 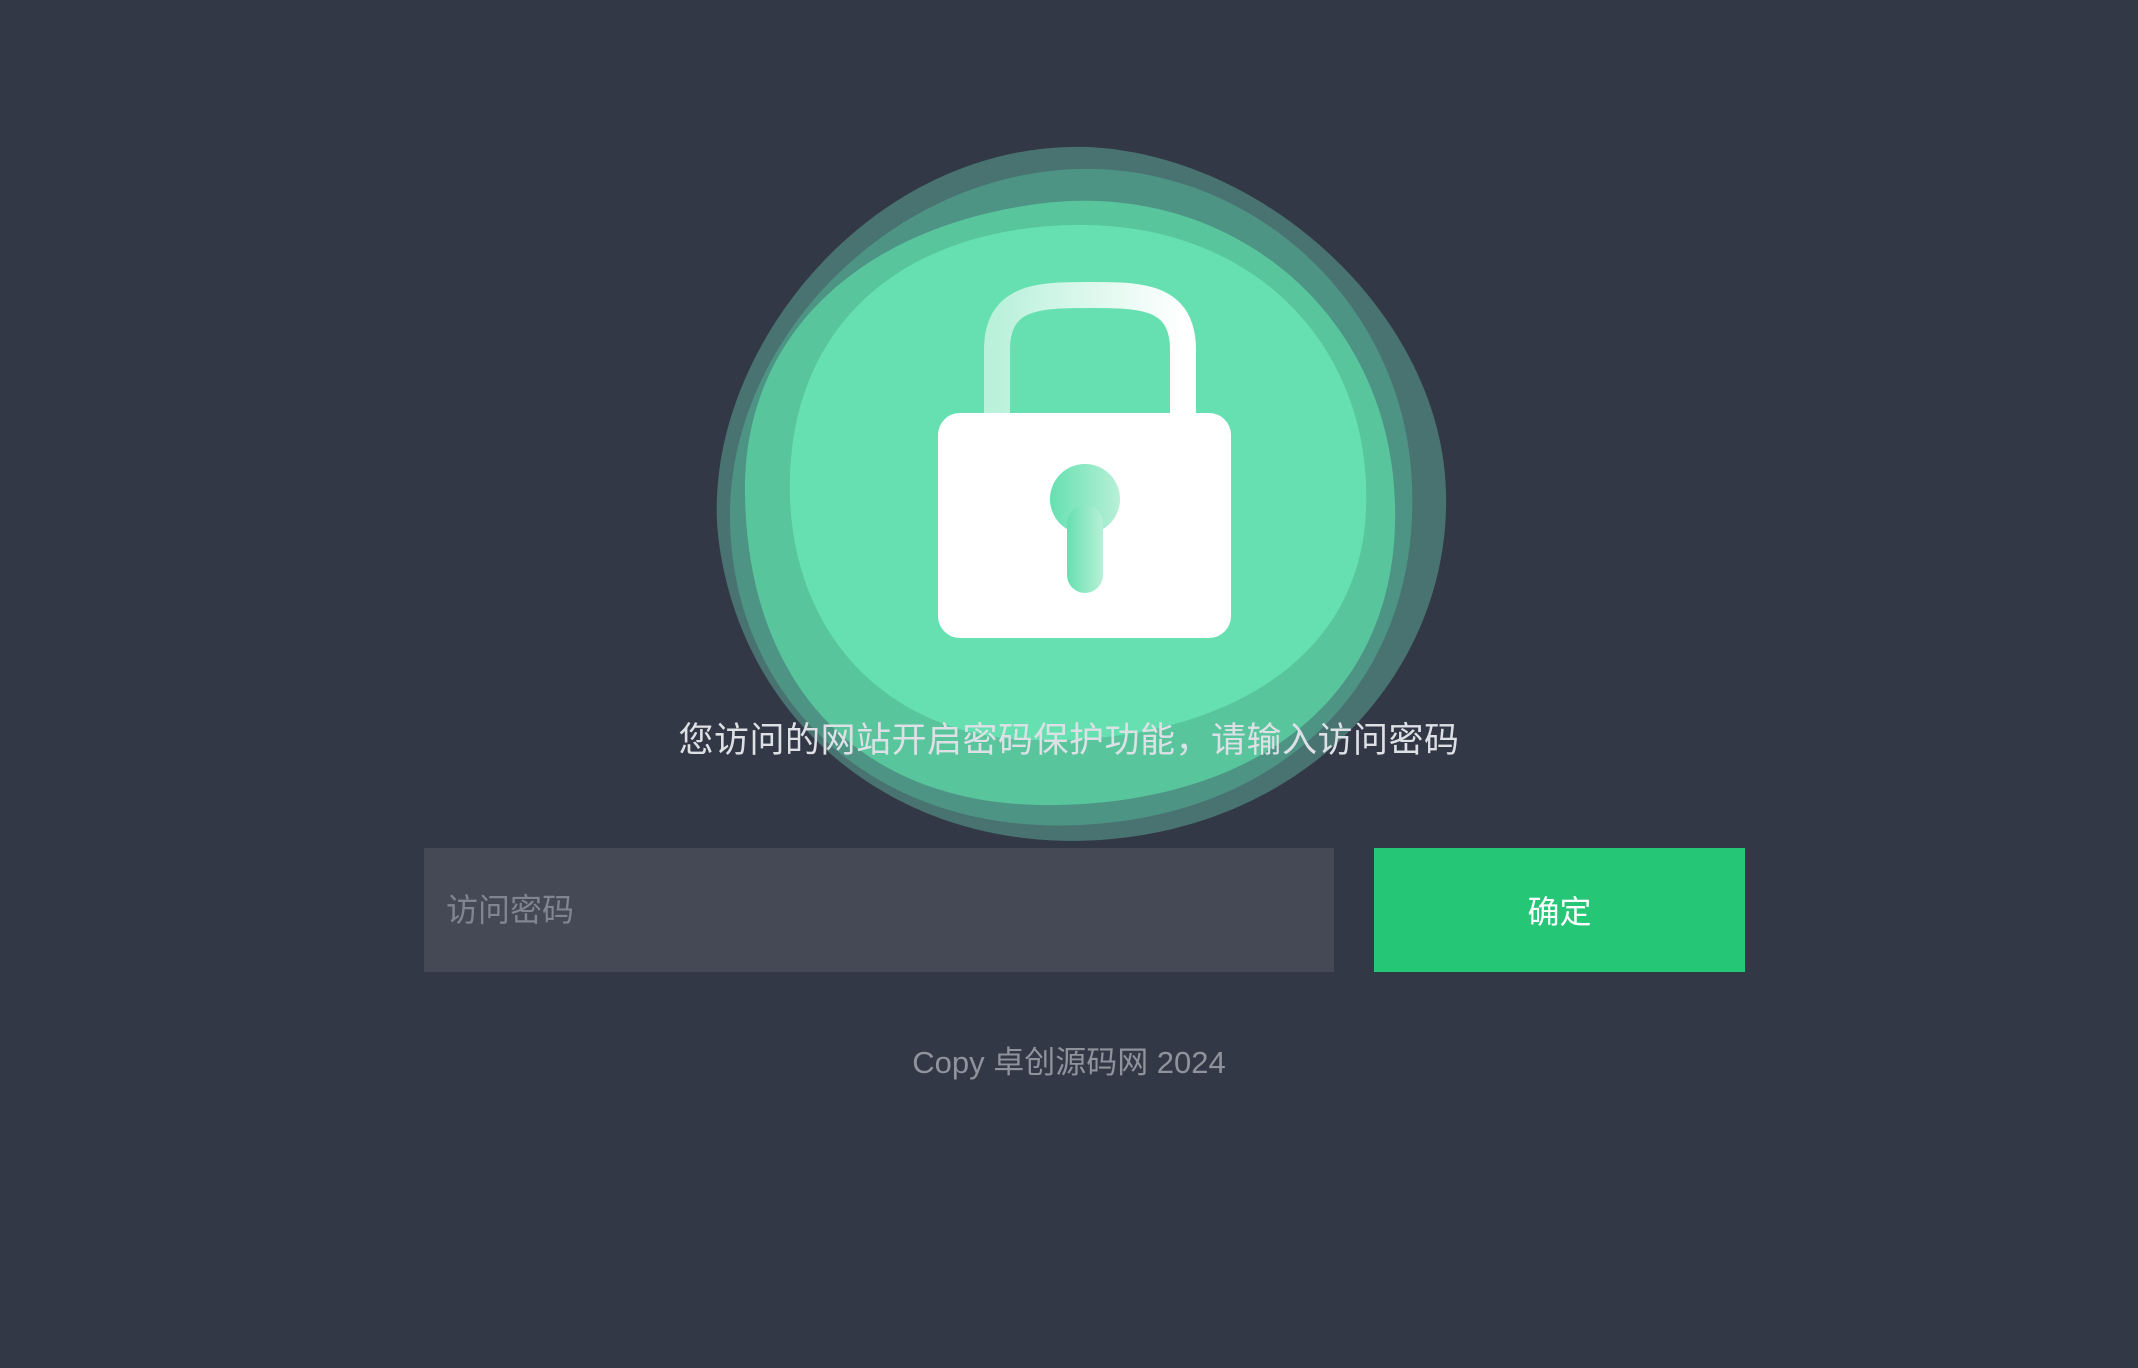 I want to click on lock-keyhole-stem, so click(x=1085, y=549).